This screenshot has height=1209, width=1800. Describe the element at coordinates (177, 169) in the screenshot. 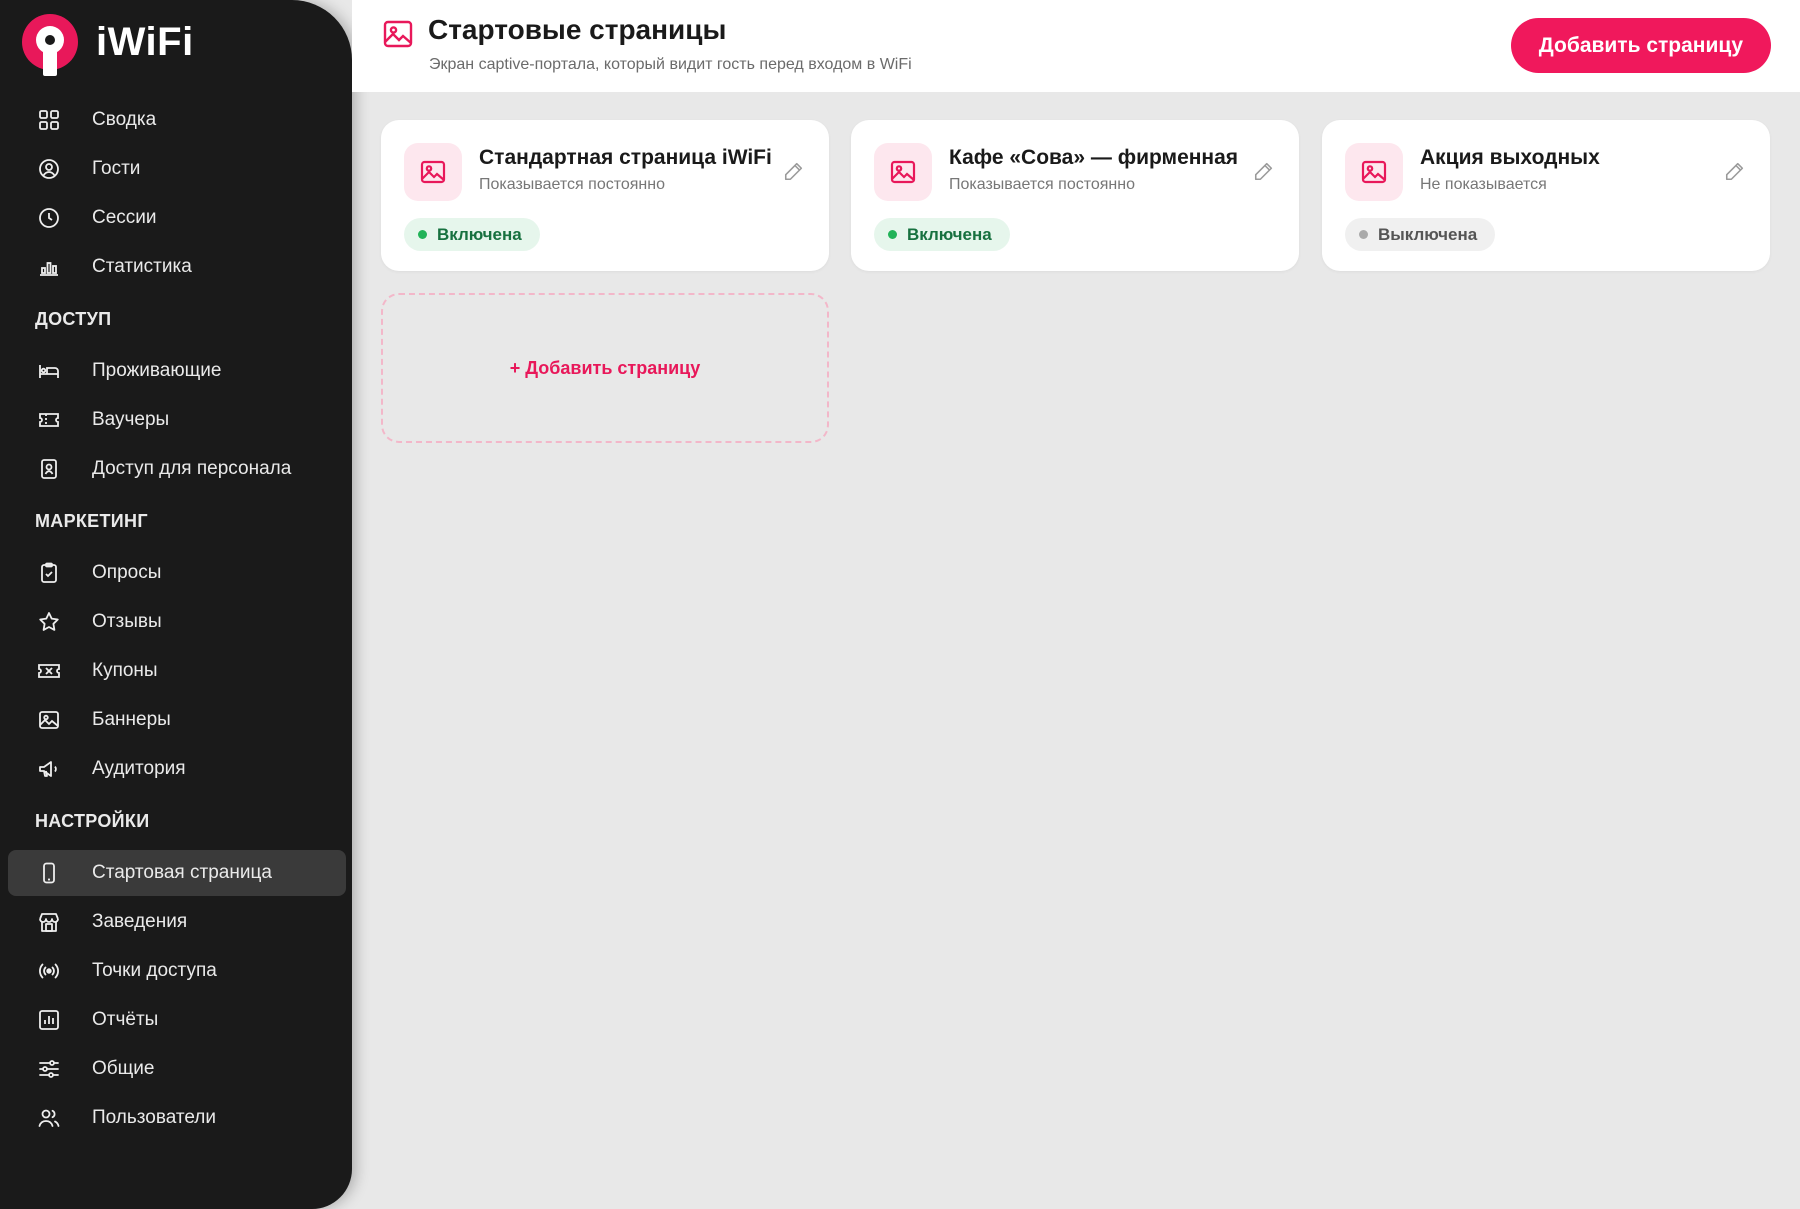

I see `sidebar-item-guests: Гости` at that location.